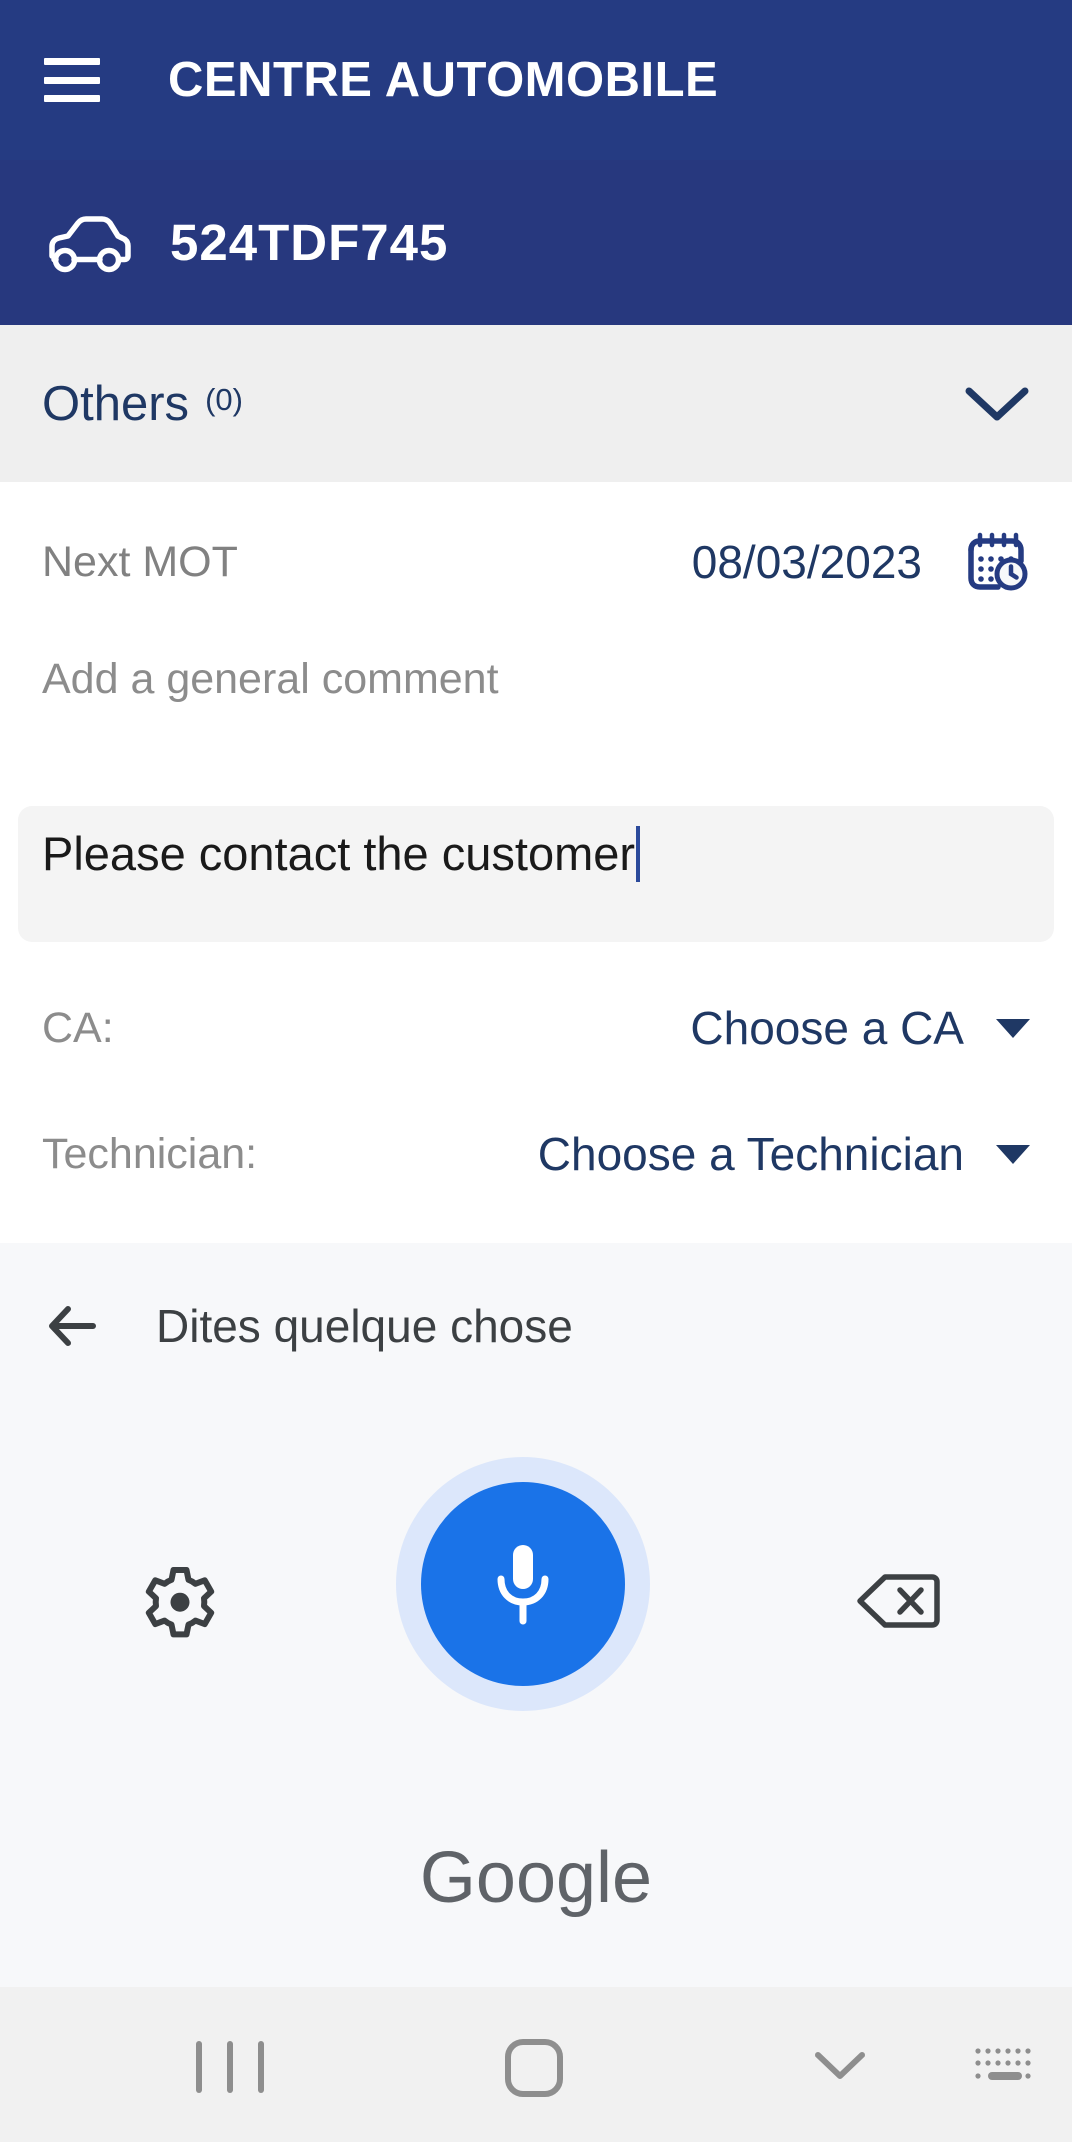 The height and width of the screenshot is (2142, 1072). Describe the element at coordinates (78, 1027) in the screenshot. I see `ca-label: CA:` at that location.